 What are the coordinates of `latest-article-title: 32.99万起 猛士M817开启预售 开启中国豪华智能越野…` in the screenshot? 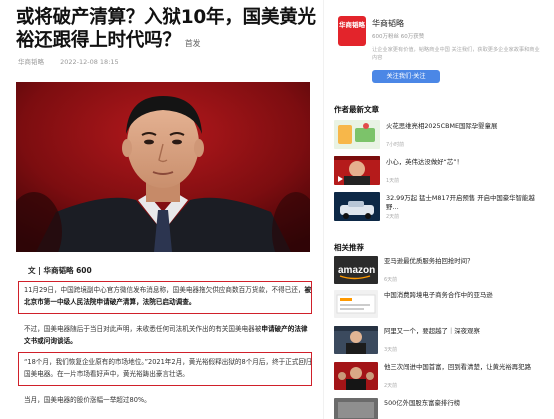 It's located at (460, 202).